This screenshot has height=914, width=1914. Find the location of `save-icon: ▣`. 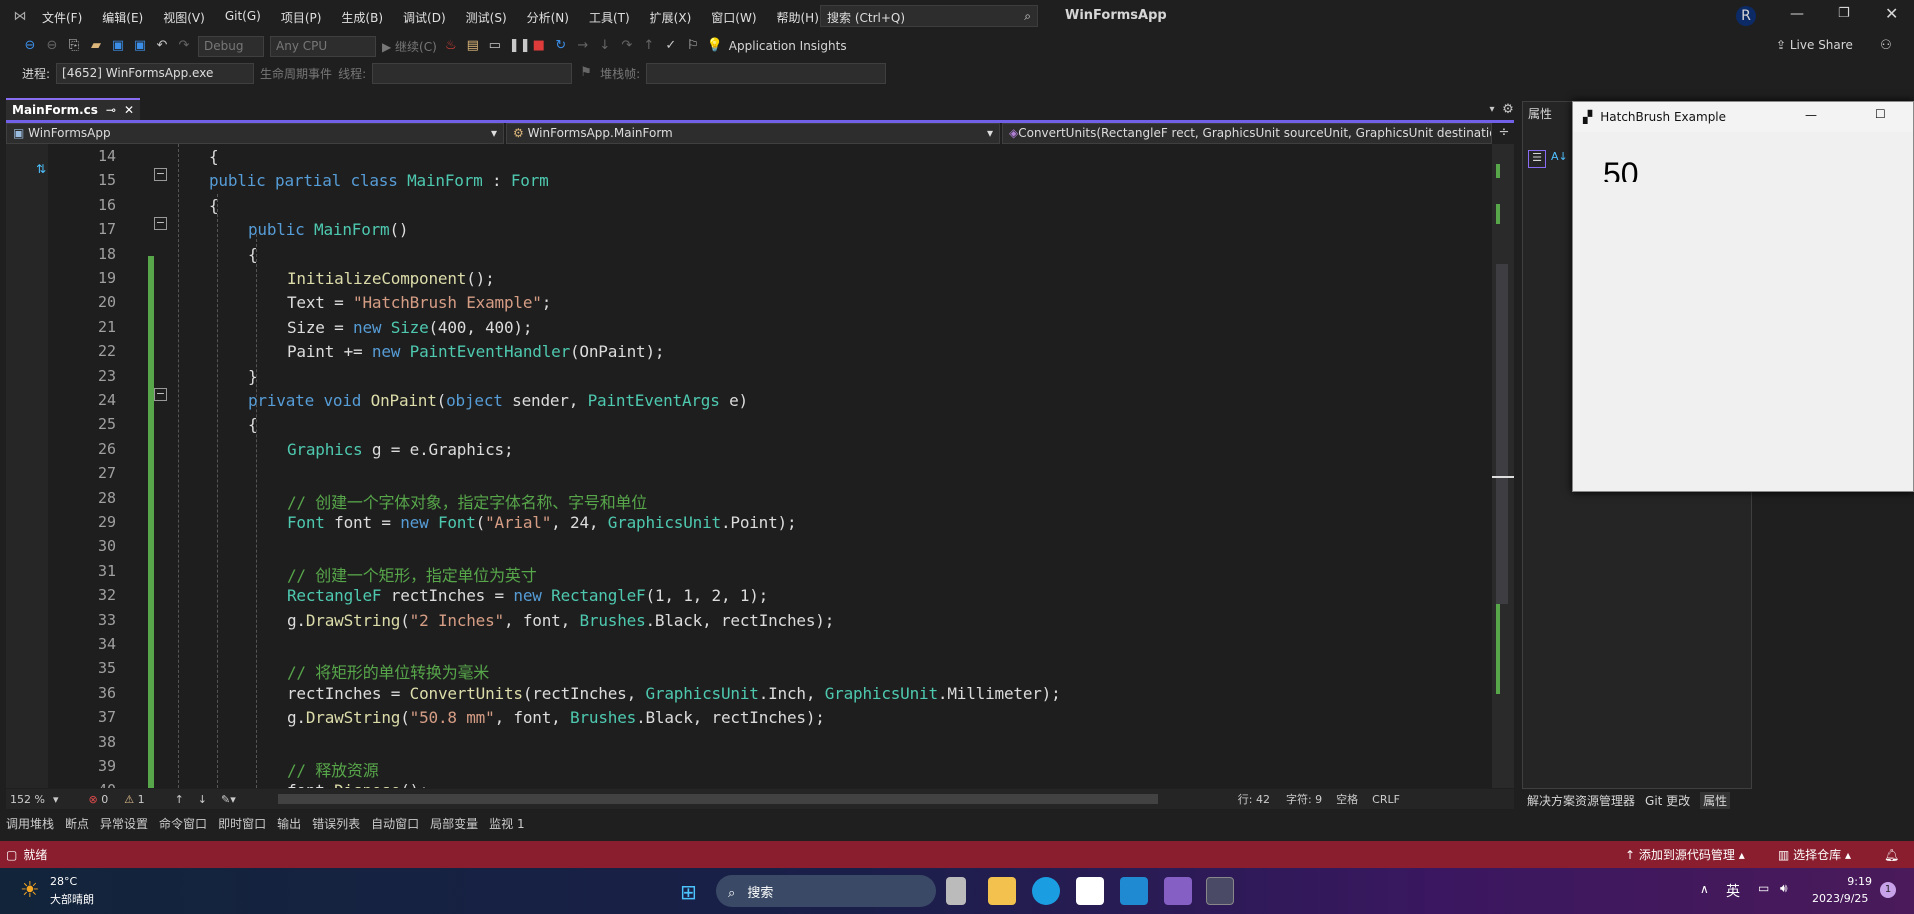

save-icon: ▣ is located at coordinates (118, 46).